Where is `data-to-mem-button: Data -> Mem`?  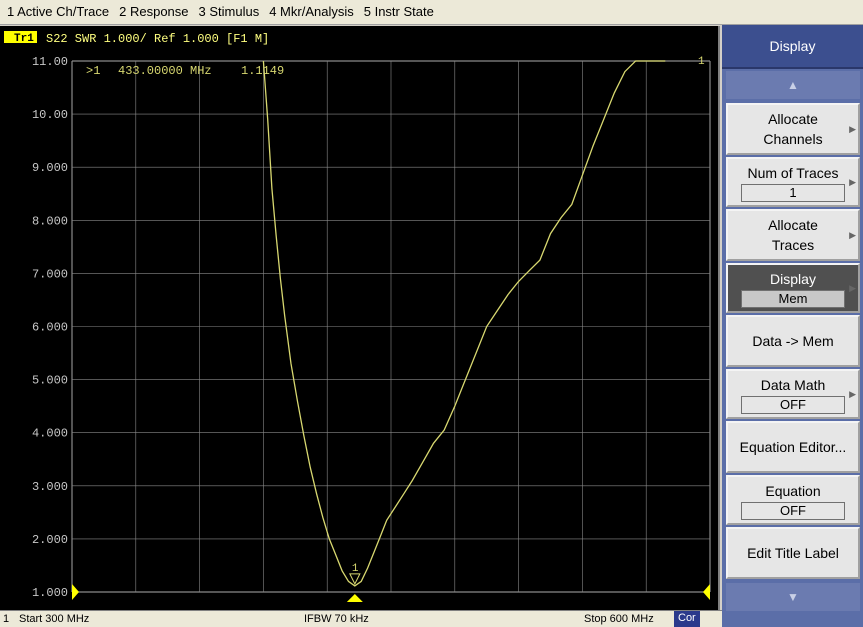
data-to-mem-button: Data -> Mem is located at coordinates (793, 341).